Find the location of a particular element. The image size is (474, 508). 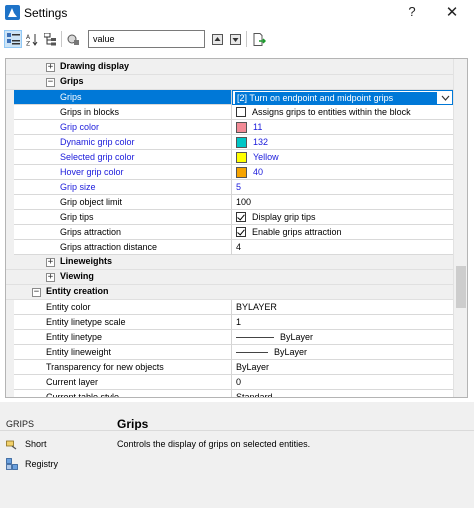

setting-value: 4 is located at coordinates (342, 247).